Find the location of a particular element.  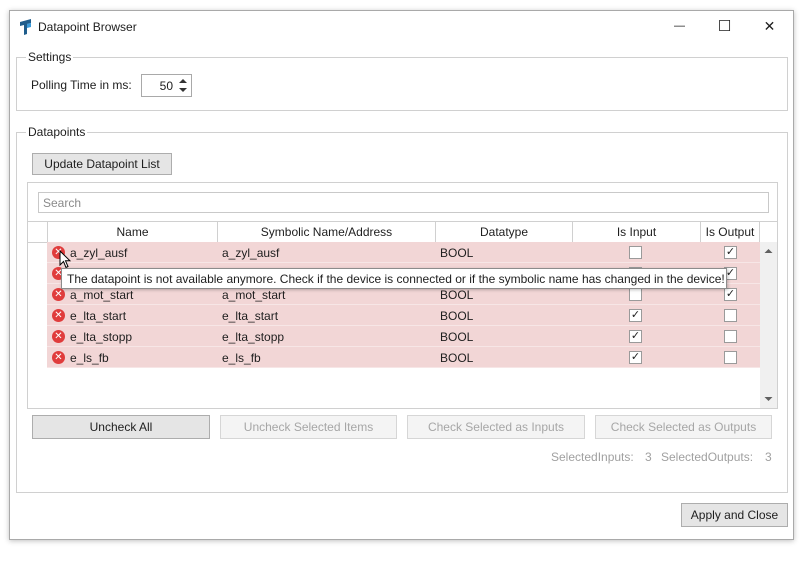

polling-time-input: 50 is located at coordinates (159, 85).